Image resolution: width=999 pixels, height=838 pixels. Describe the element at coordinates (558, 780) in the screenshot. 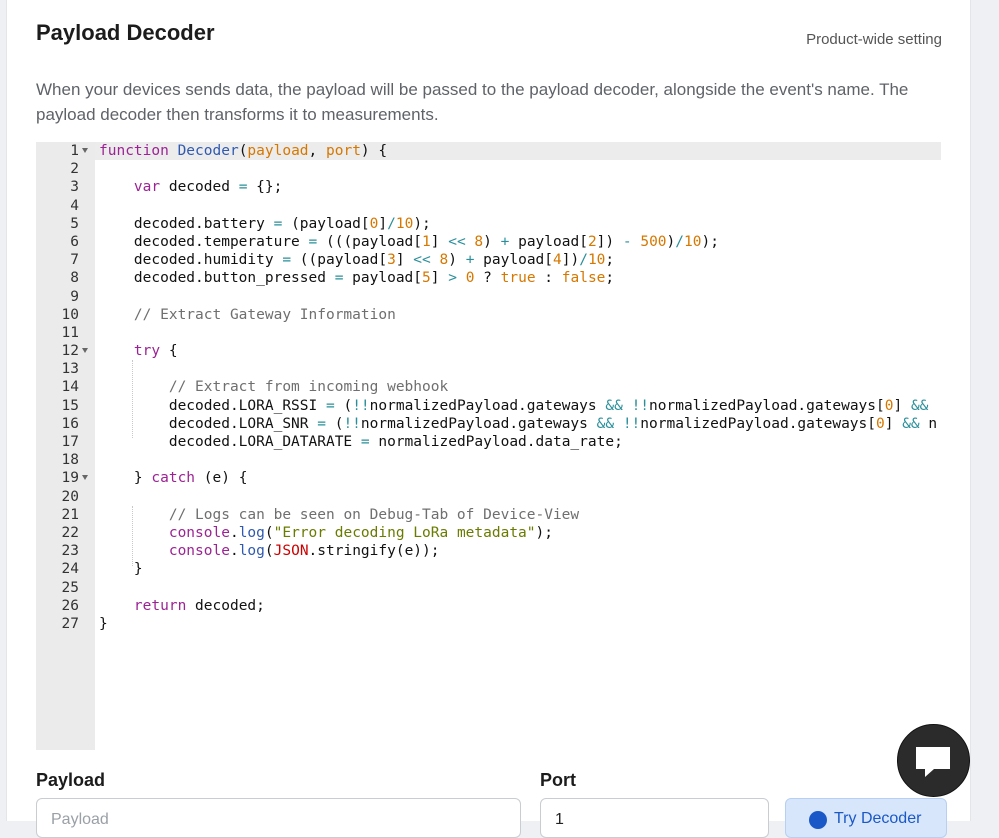

I see `port-label: Port` at that location.